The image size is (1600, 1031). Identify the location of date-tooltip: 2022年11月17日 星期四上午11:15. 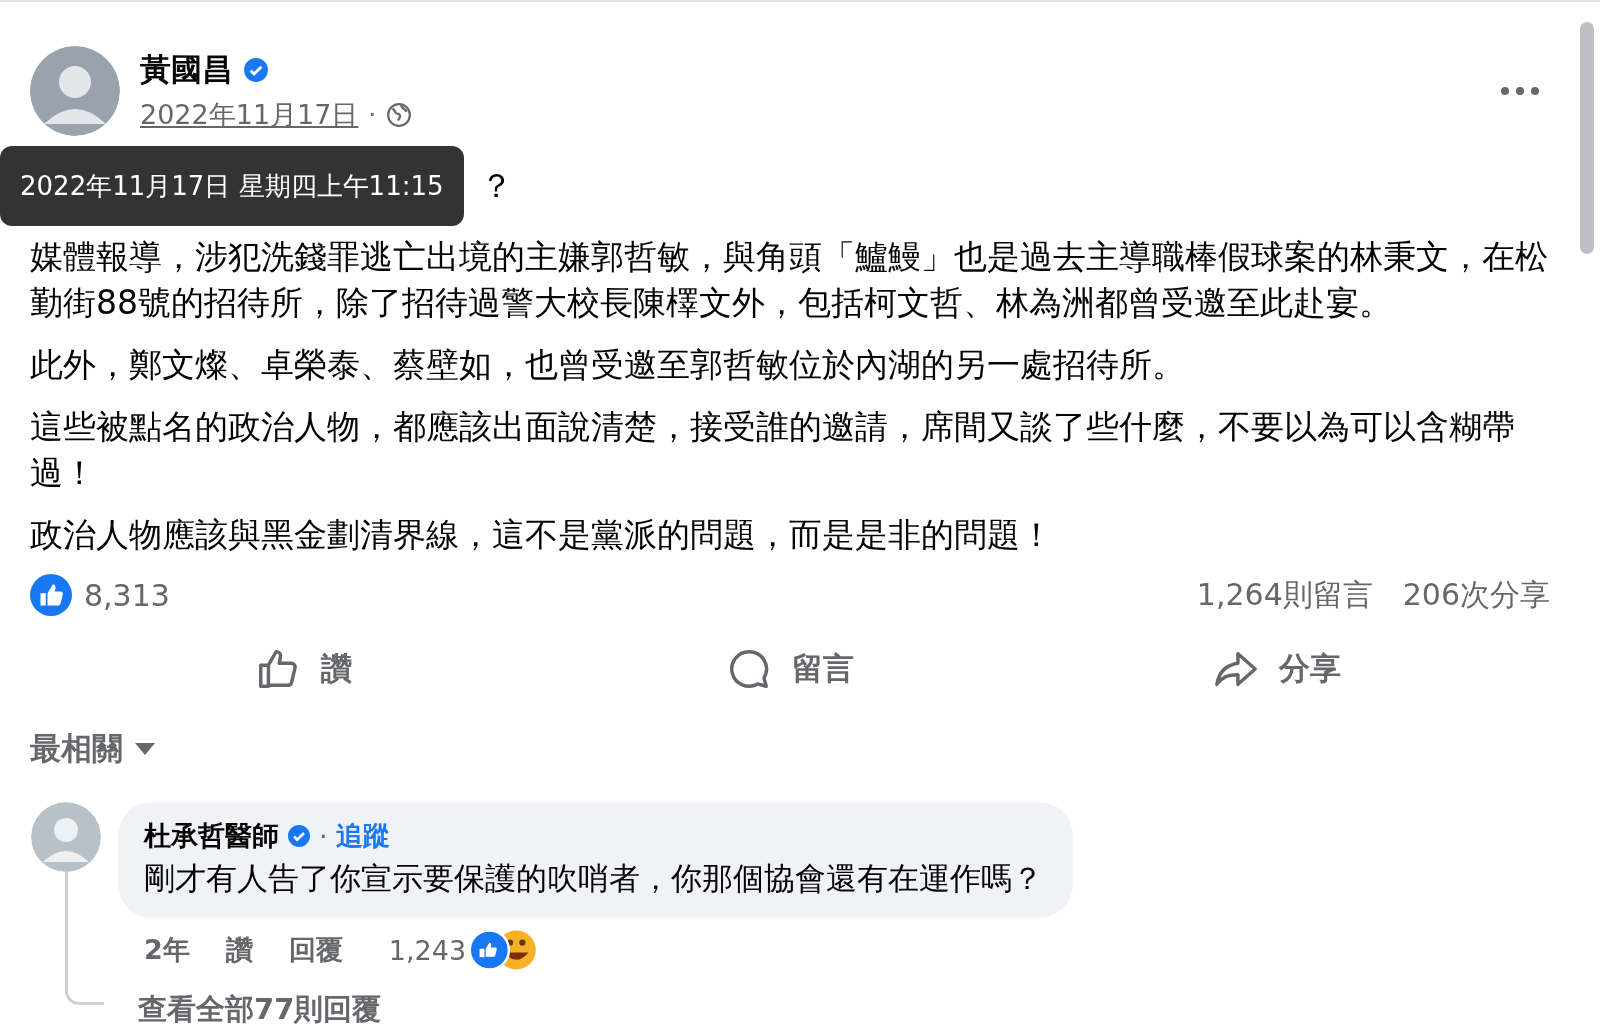
(232, 186).